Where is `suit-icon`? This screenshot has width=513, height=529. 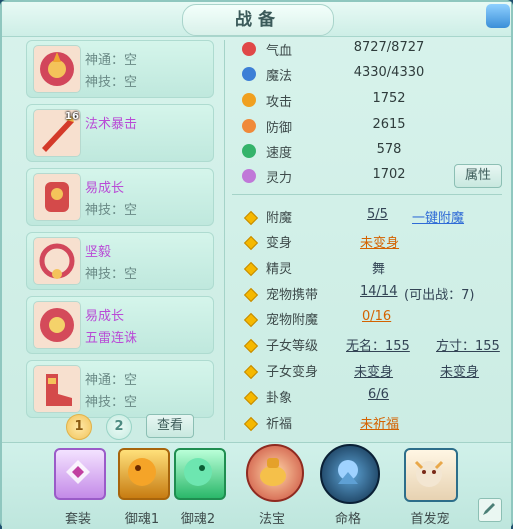
suit-icon is located at coordinates (80, 474).